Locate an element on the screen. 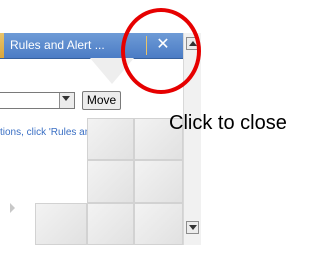 The image size is (320, 253). chevron-right-icon is located at coordinates (12, 208).